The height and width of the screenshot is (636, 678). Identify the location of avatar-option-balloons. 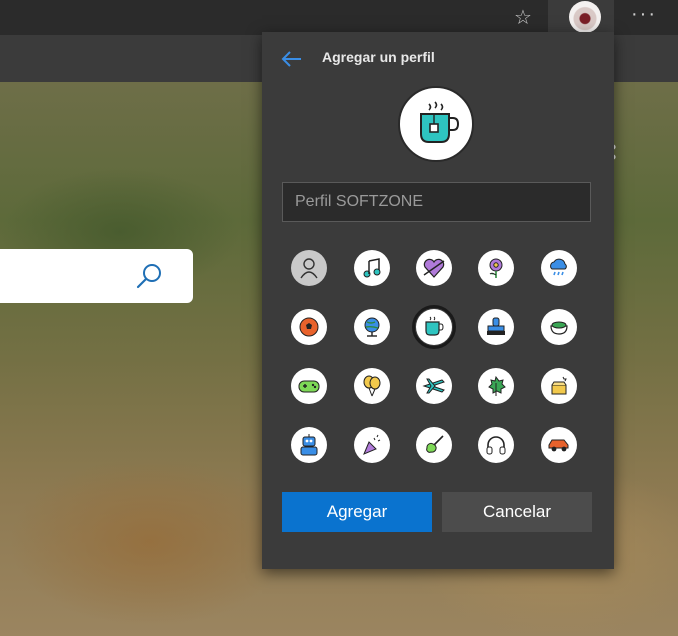
(372, 386).